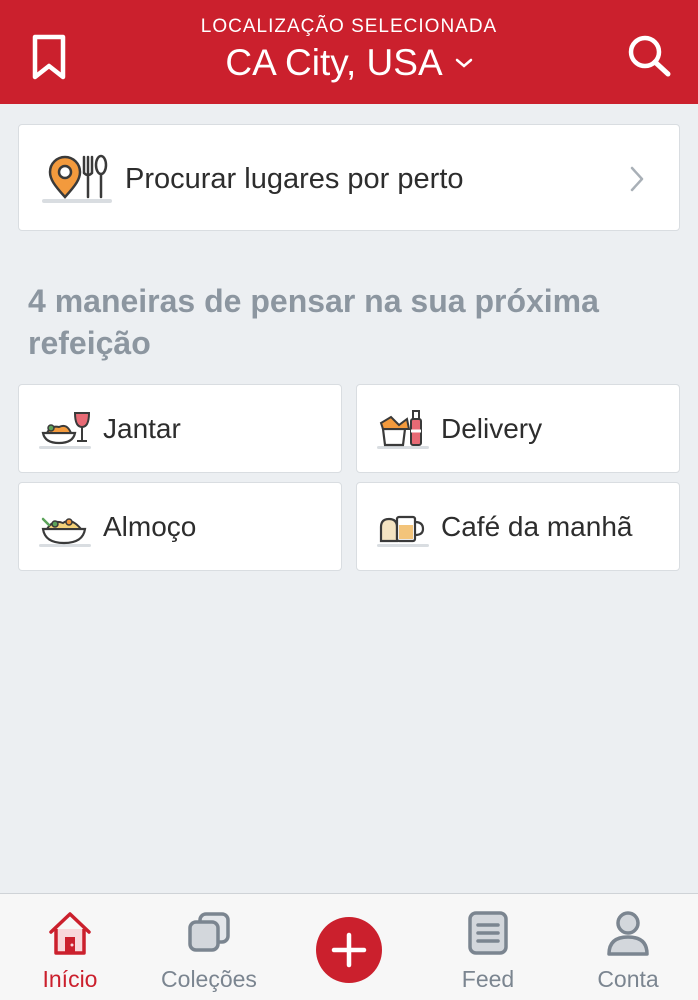 This screenshot has height=1000, width=698. What do you see at coordinates (403, 531) in the screenshot?
I see `breakfast-icon` at bounding box center [403, 531].